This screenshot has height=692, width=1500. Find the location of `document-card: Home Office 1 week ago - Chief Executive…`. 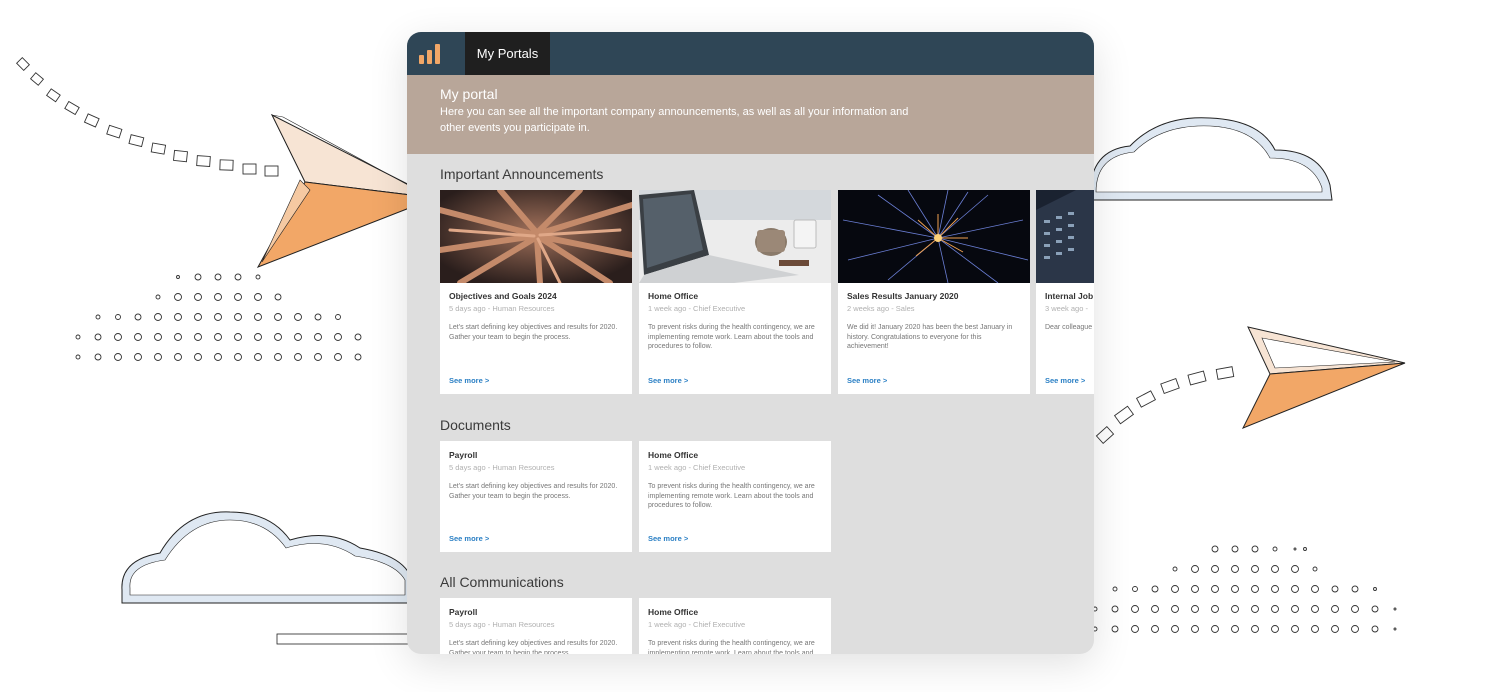

document-card: Home Office 1 week ago - Chief Executive… is located at coordinates (735, 496).